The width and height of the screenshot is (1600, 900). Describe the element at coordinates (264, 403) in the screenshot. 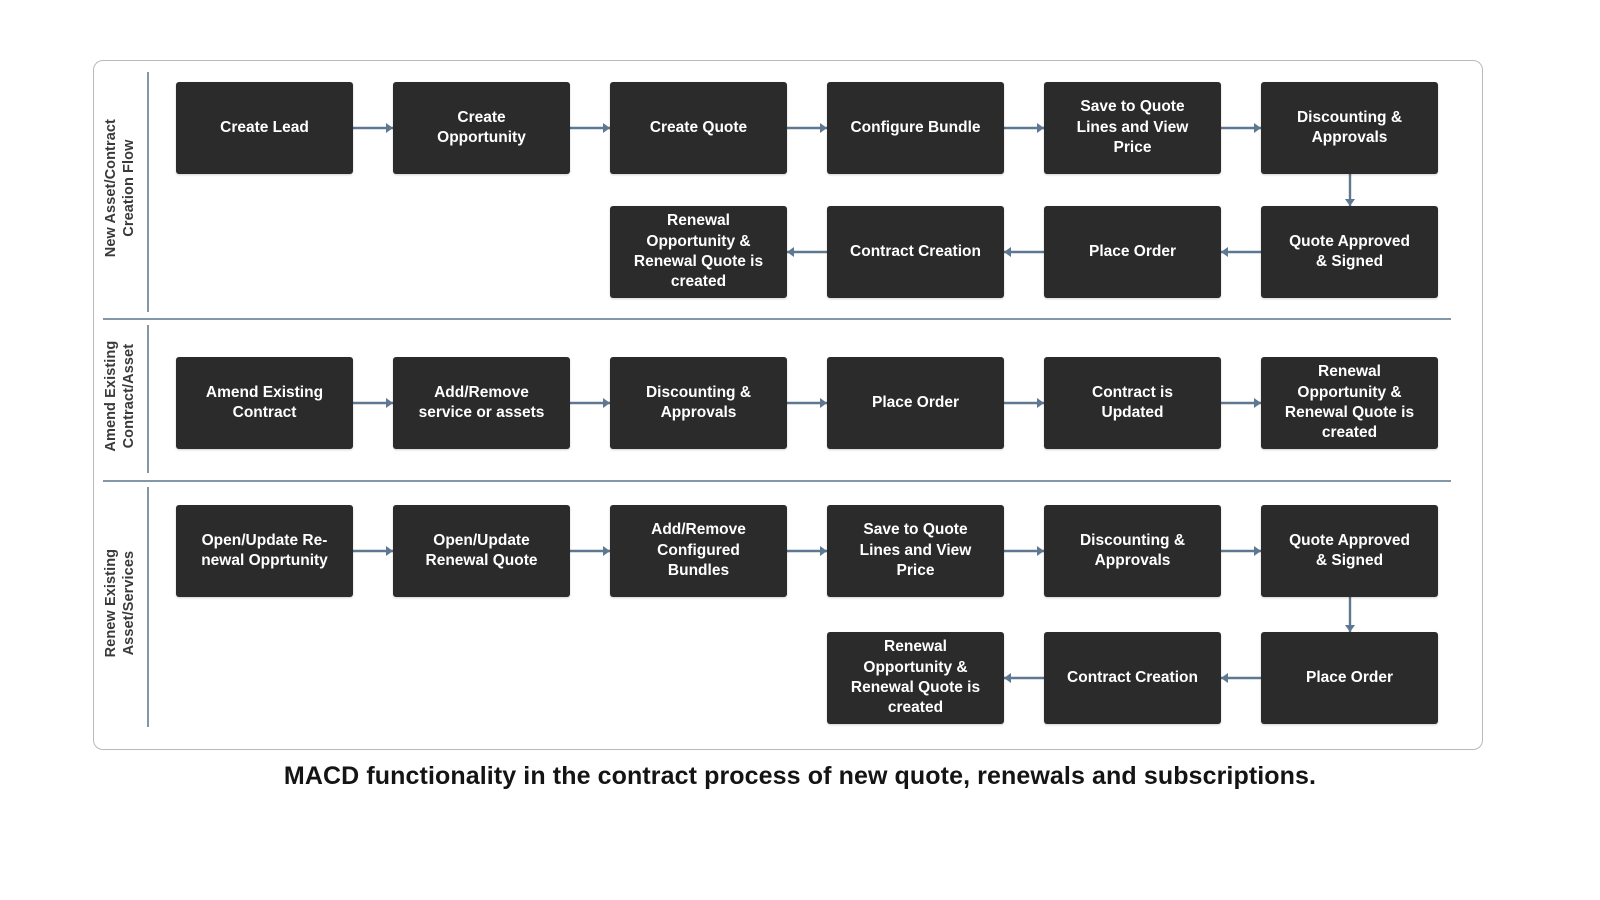

I see `process-node-amend-existing-contract: Amend Existing Contract` at that location.